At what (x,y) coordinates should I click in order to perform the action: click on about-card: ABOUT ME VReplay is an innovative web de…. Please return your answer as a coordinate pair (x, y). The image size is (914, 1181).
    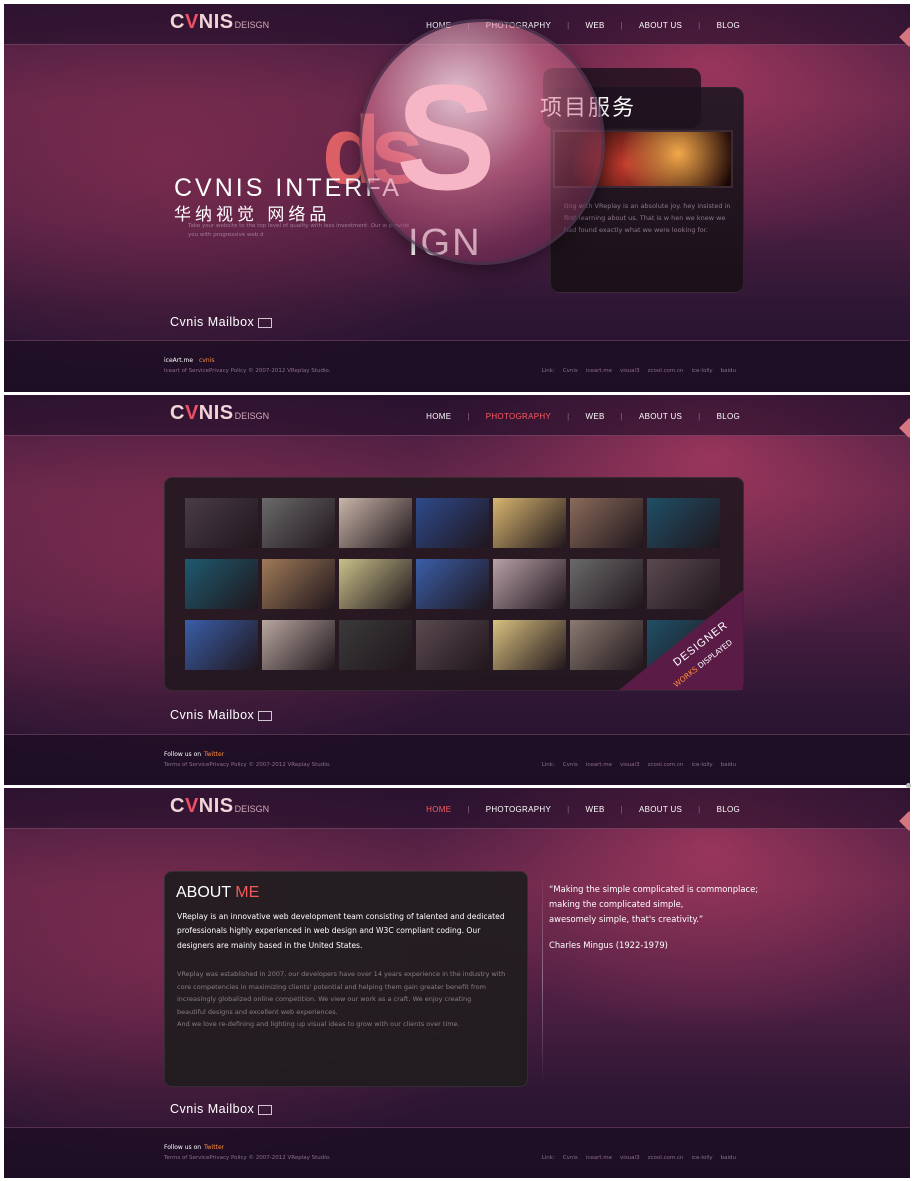
    Looking at the image, I should click on (346, 979).